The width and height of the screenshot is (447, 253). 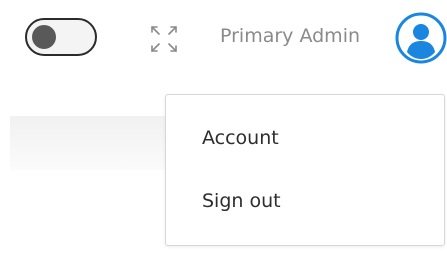 What do you see at coordinates (290, 36) in the screenshot?
I see `admin-name: Primary Admin` at bounding box center [290, 36].